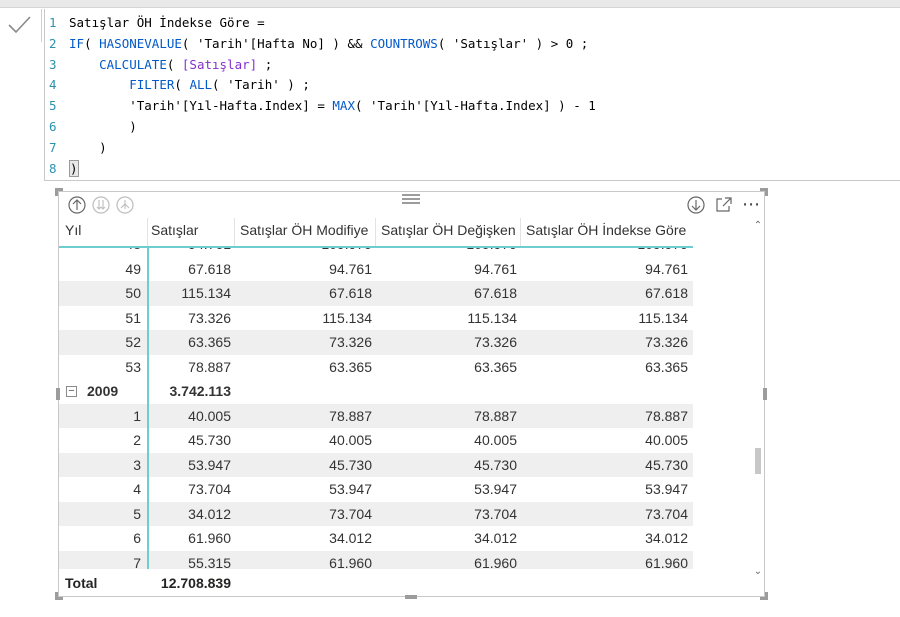 This screenshot has height=617, width=900. What do you see at coordinates (472, 168) in the screenshot?
I see `code-line: 8)` at bounding box center [472, 168].